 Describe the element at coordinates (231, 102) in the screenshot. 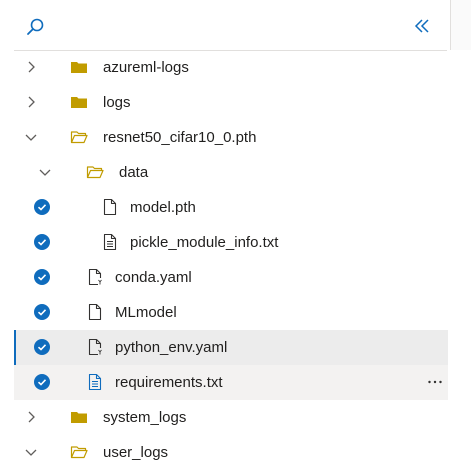

I see `tree-item-logs: logs` at that location.